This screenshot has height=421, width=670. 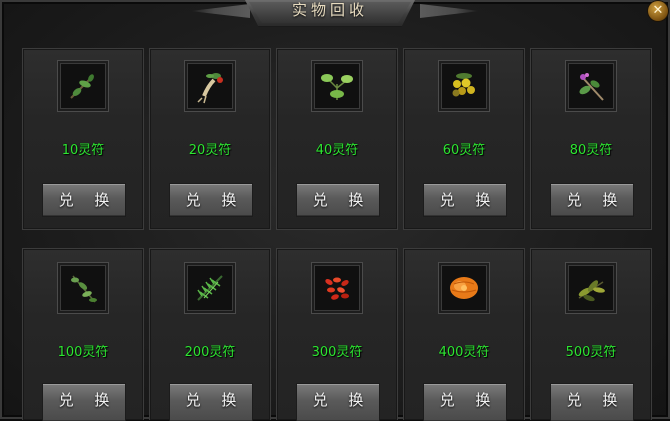 What do you see at coordinates (464, 150) in the screenshot?
I see `price-label: 60灵符` at bounding box center [464, 150].